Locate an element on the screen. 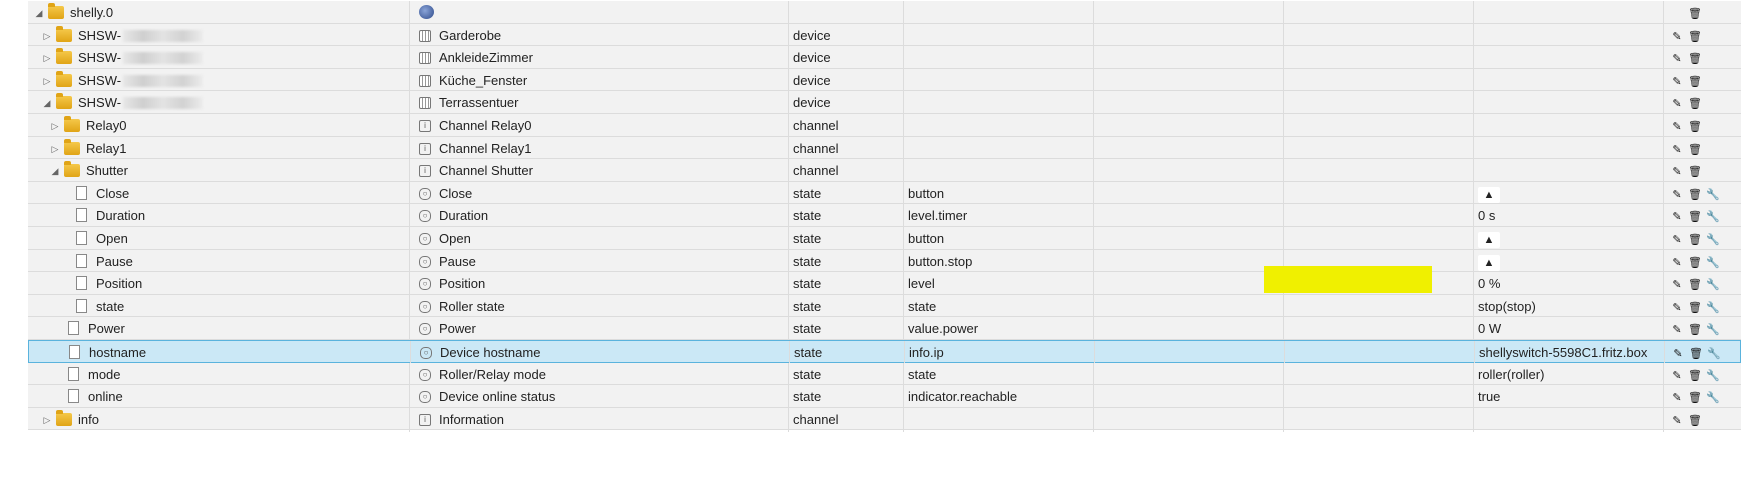 The width and height of the screenshot is (1741, 482). value-cell: true is located at coordinates (1569, 397).